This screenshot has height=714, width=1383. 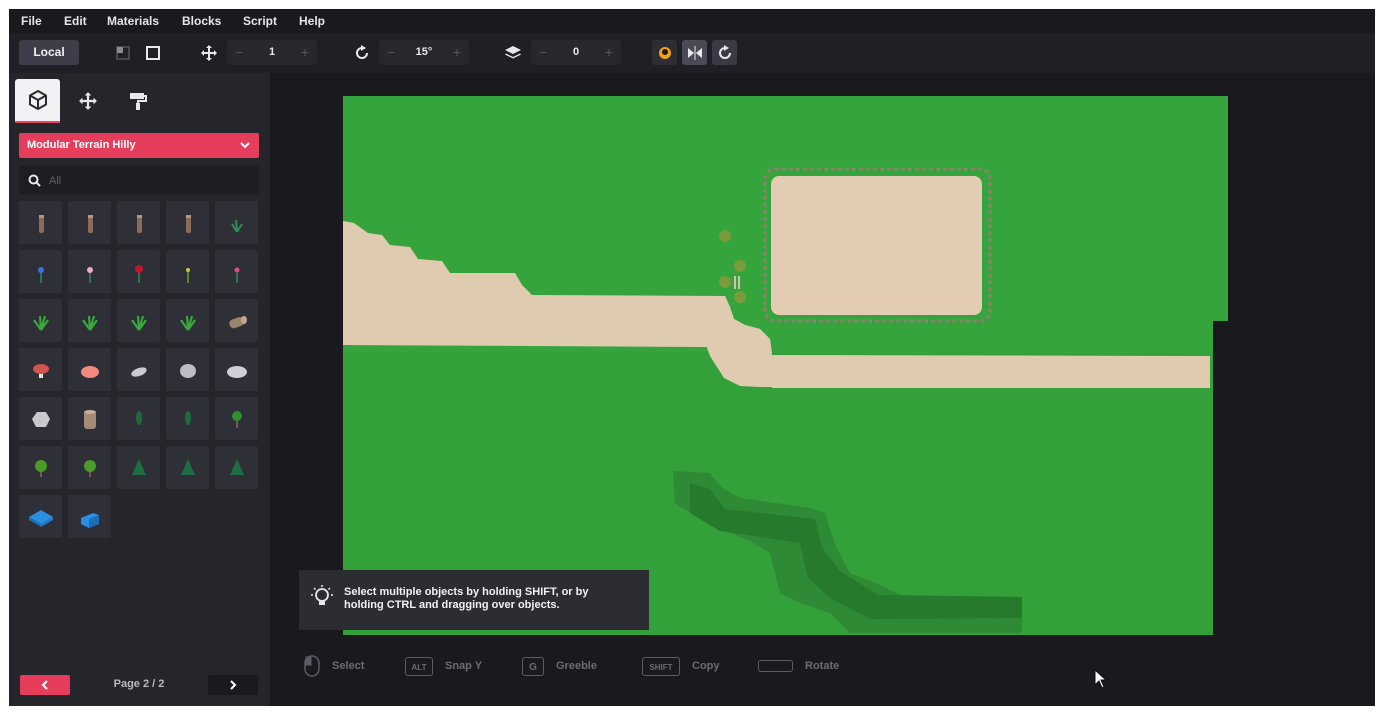 I want to click on search-icon, so click(x=34, y=180).